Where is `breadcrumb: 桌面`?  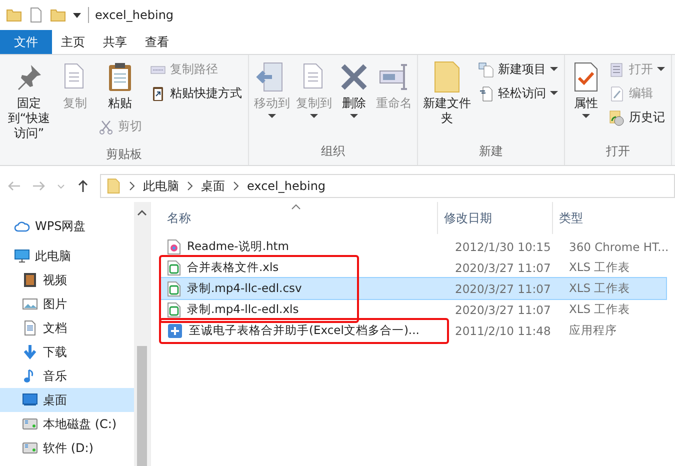 breadcrumb: 桌面 is located at coordinates (213, 186).